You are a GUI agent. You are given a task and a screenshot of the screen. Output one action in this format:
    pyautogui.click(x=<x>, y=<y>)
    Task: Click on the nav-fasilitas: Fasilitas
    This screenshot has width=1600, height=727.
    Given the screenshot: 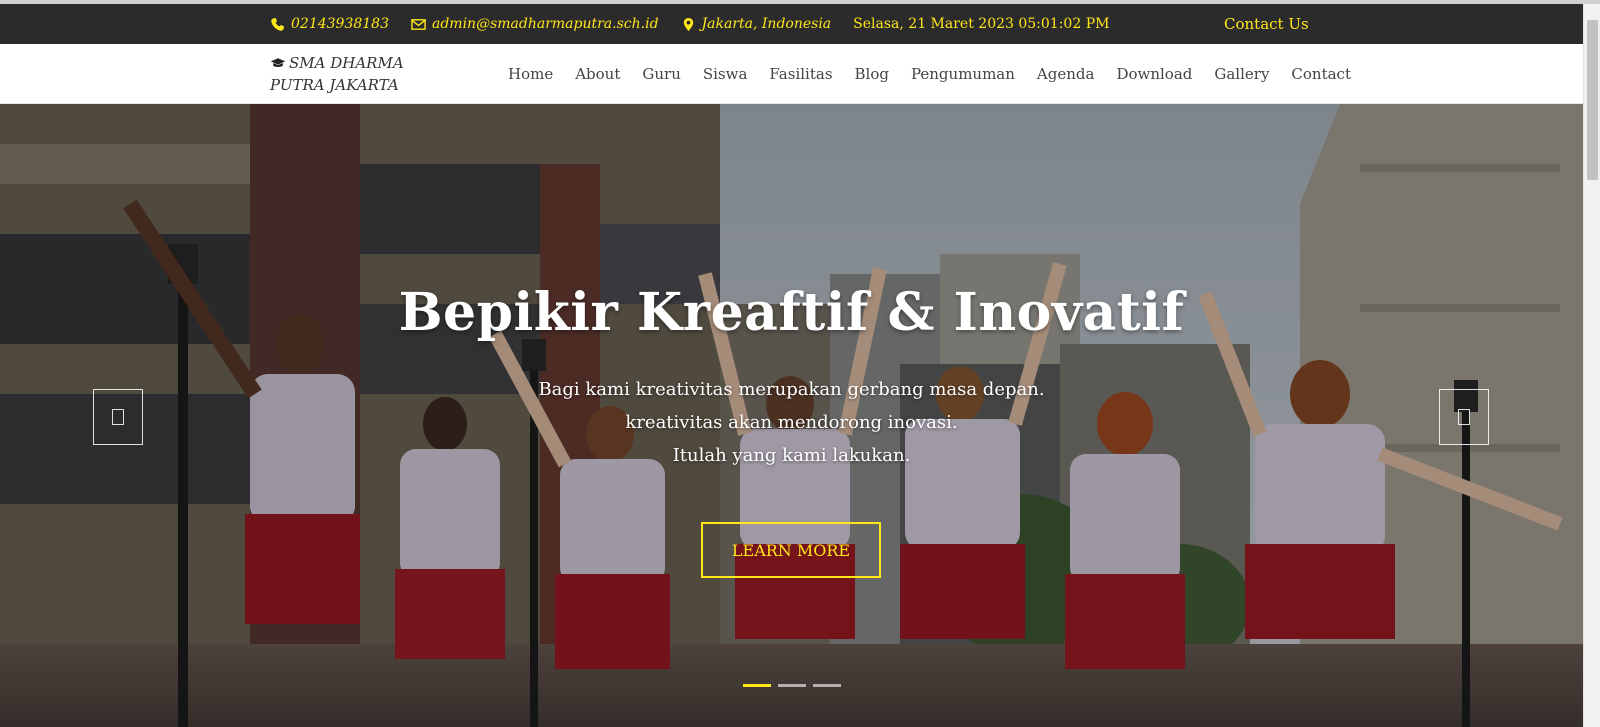 What is the action you would take?
    pyautogui.click(x=800, y=74)
    